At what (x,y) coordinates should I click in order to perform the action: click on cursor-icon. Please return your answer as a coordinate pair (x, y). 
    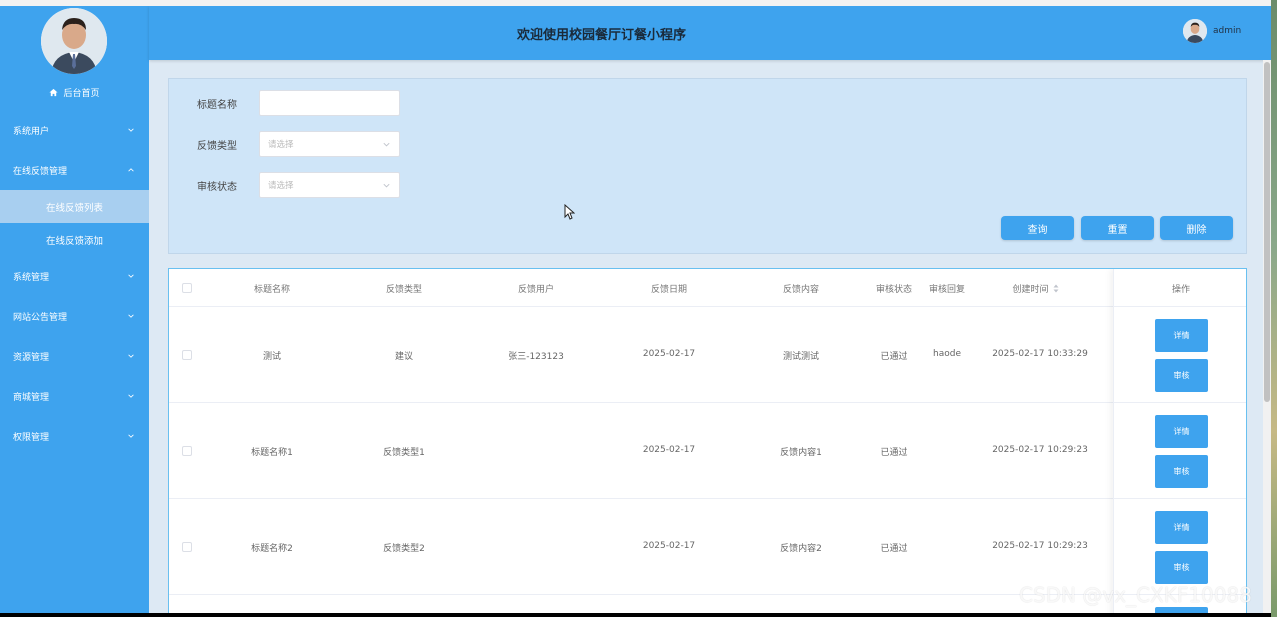
    Looking at the image, I should click on (569, 212).